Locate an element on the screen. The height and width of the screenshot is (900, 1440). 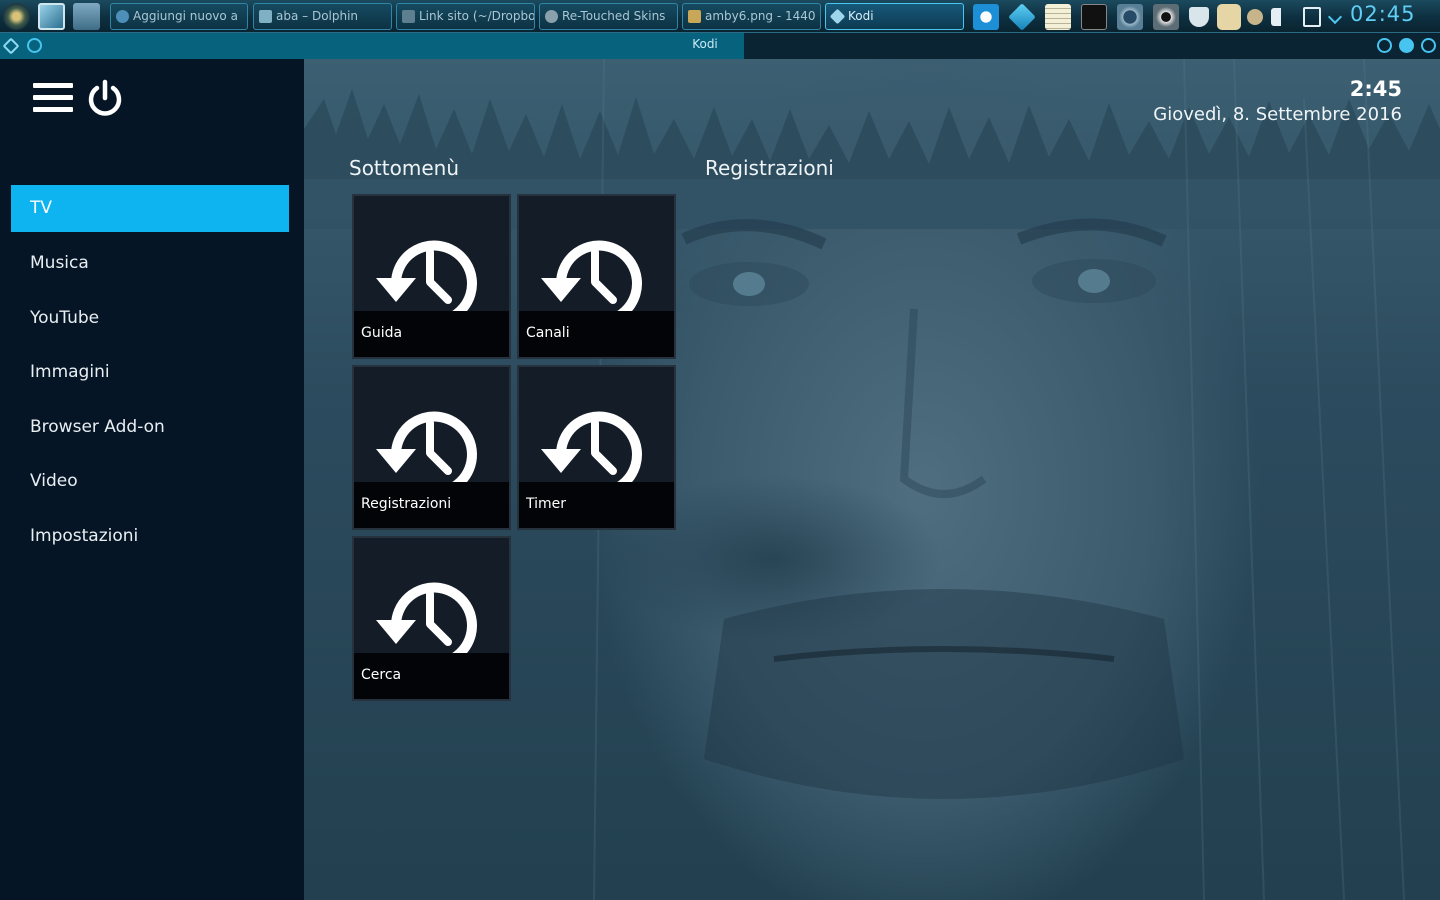
content-title: Registrazioni is located at coordinates (769, 168).